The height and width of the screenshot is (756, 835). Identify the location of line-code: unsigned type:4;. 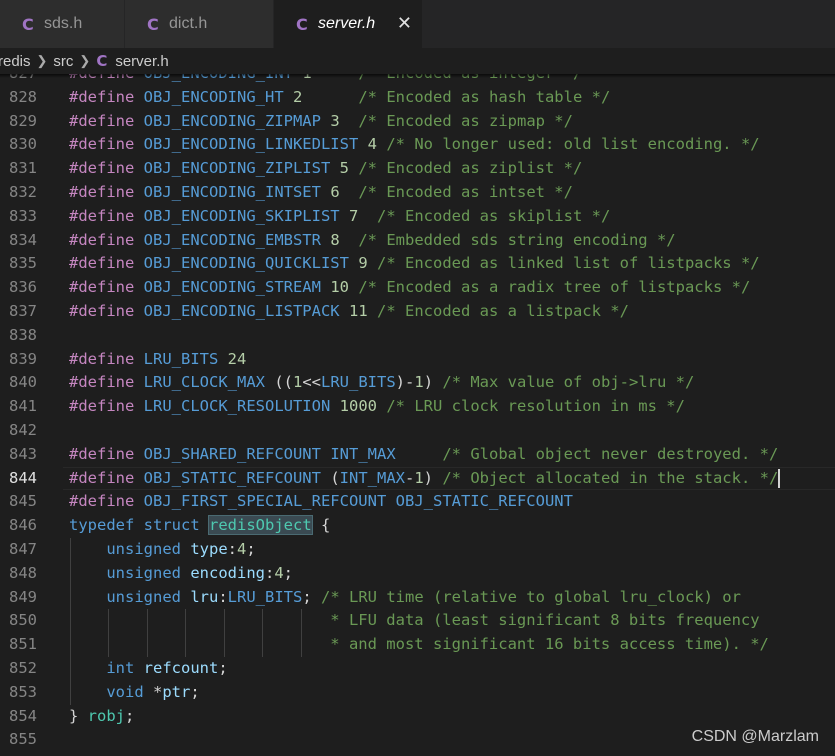
(181, 548).